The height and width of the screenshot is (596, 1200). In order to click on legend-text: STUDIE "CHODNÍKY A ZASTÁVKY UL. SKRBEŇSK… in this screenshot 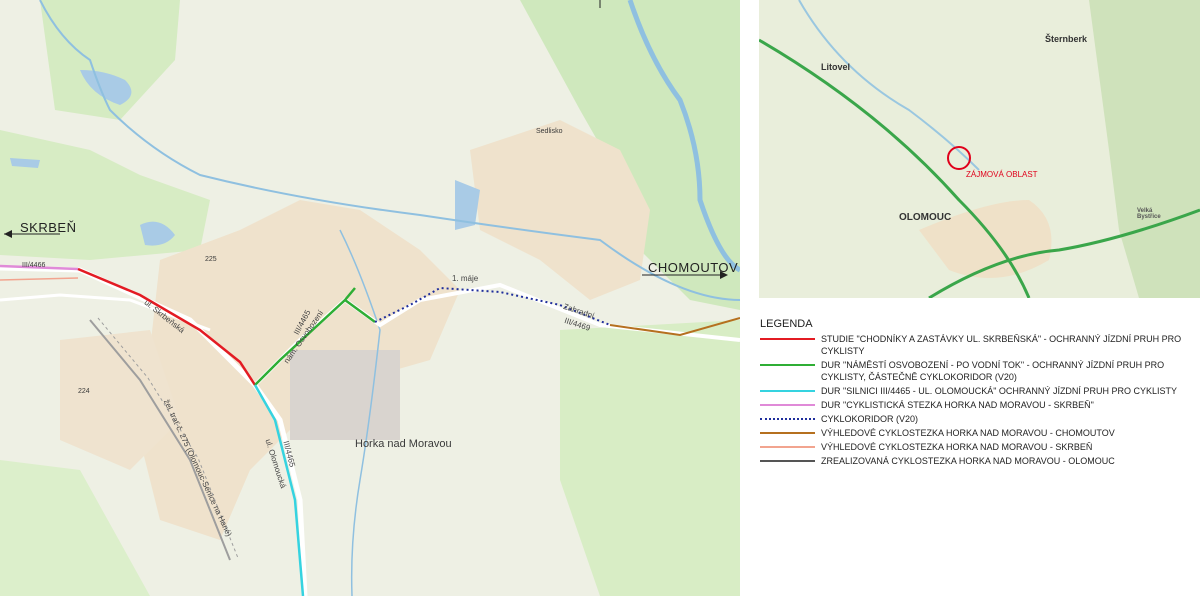, I will do `click(1001, 345)`.